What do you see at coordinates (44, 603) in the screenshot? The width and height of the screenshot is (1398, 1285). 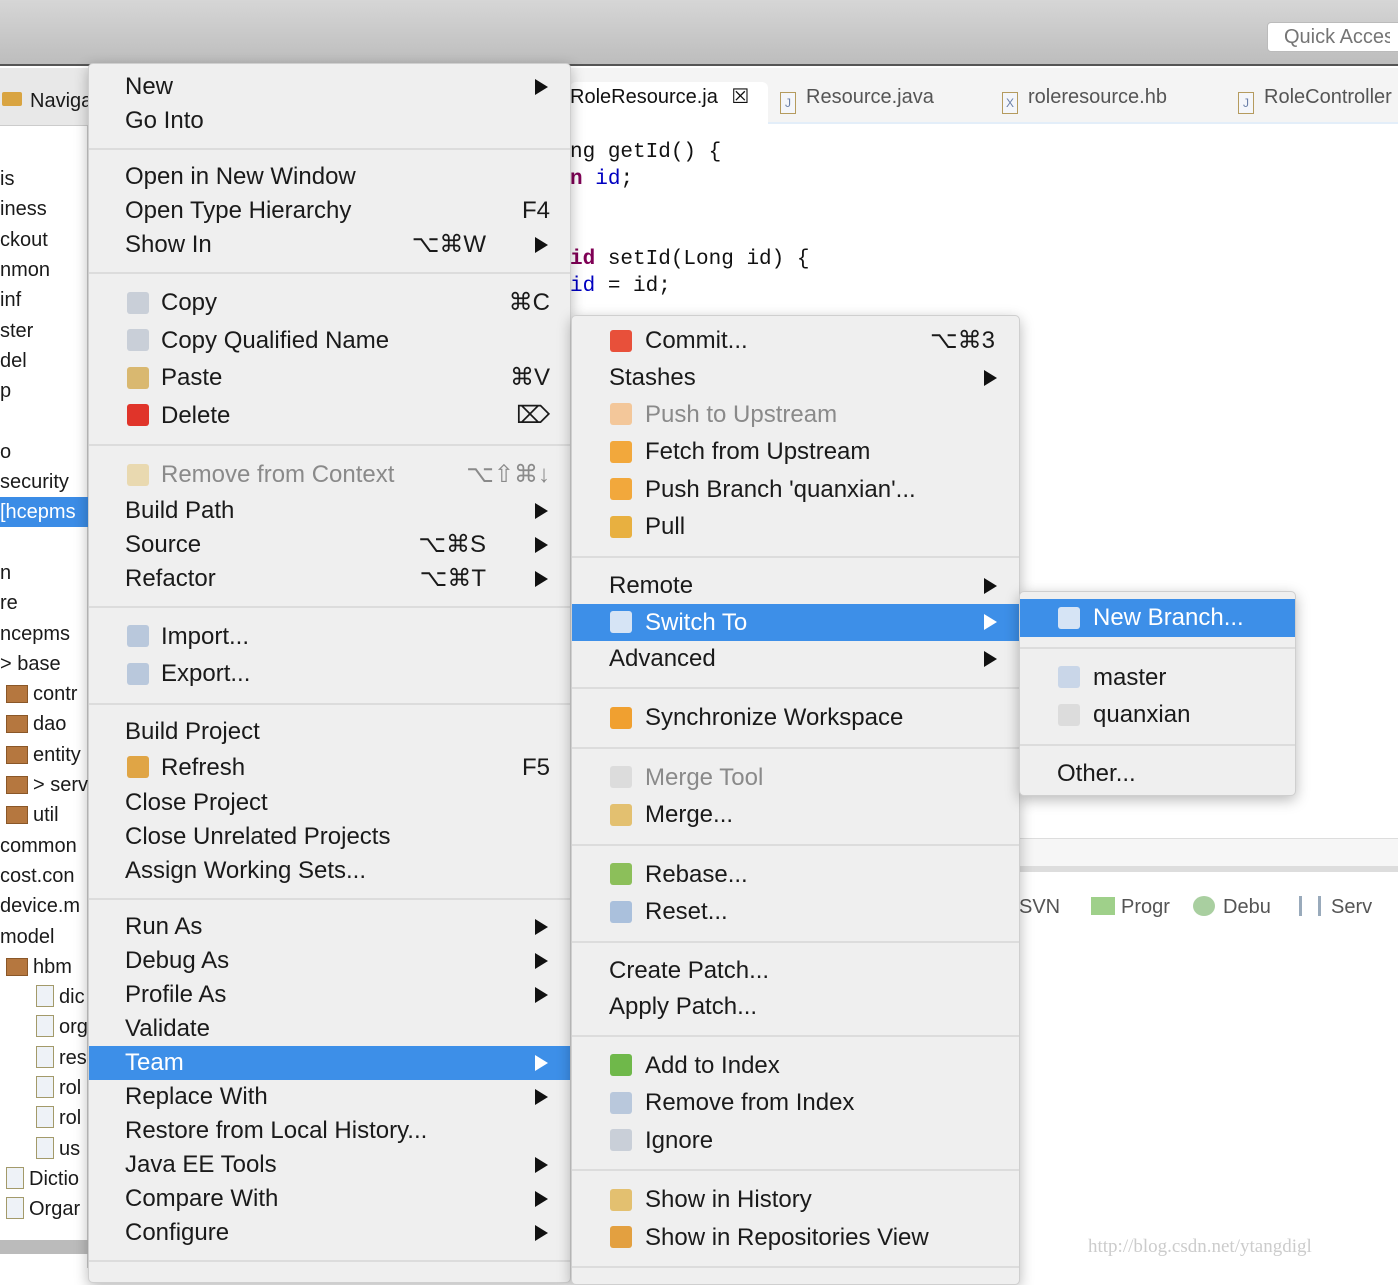 I see `tree-item: re` at bounding box center [44, 603].